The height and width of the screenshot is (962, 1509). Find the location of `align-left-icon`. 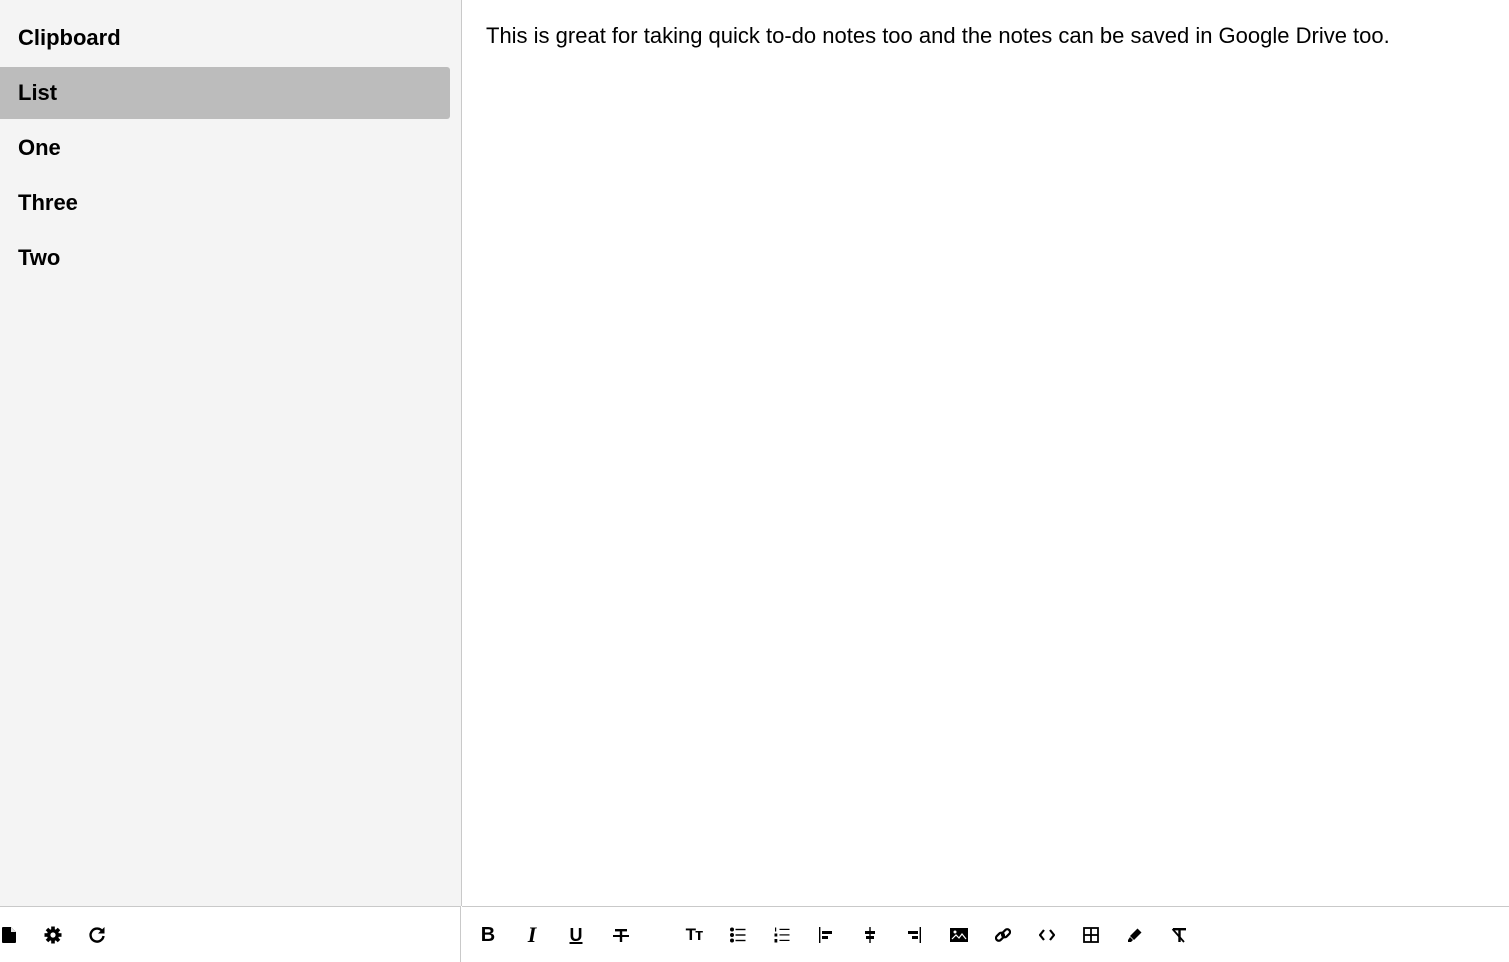

align-left-icon is located at coordinates (825, 935).